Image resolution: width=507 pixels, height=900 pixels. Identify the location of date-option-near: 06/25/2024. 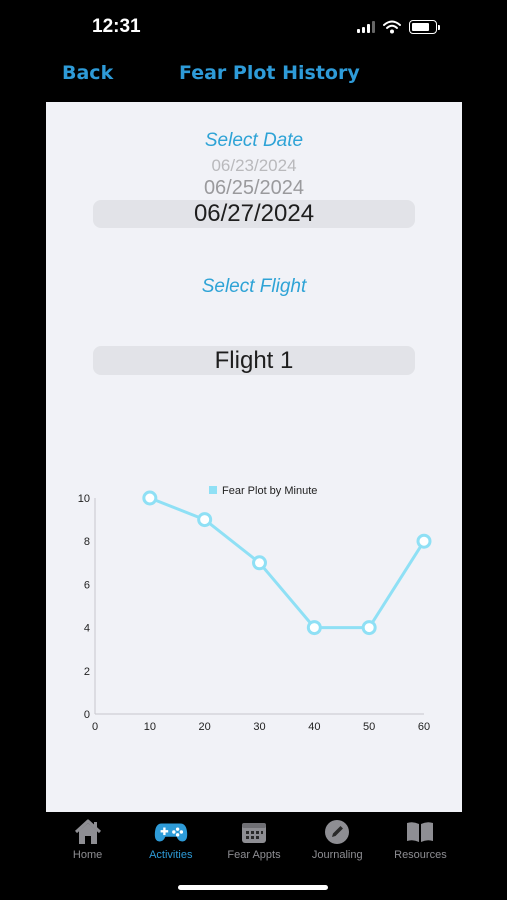
(254, 188).